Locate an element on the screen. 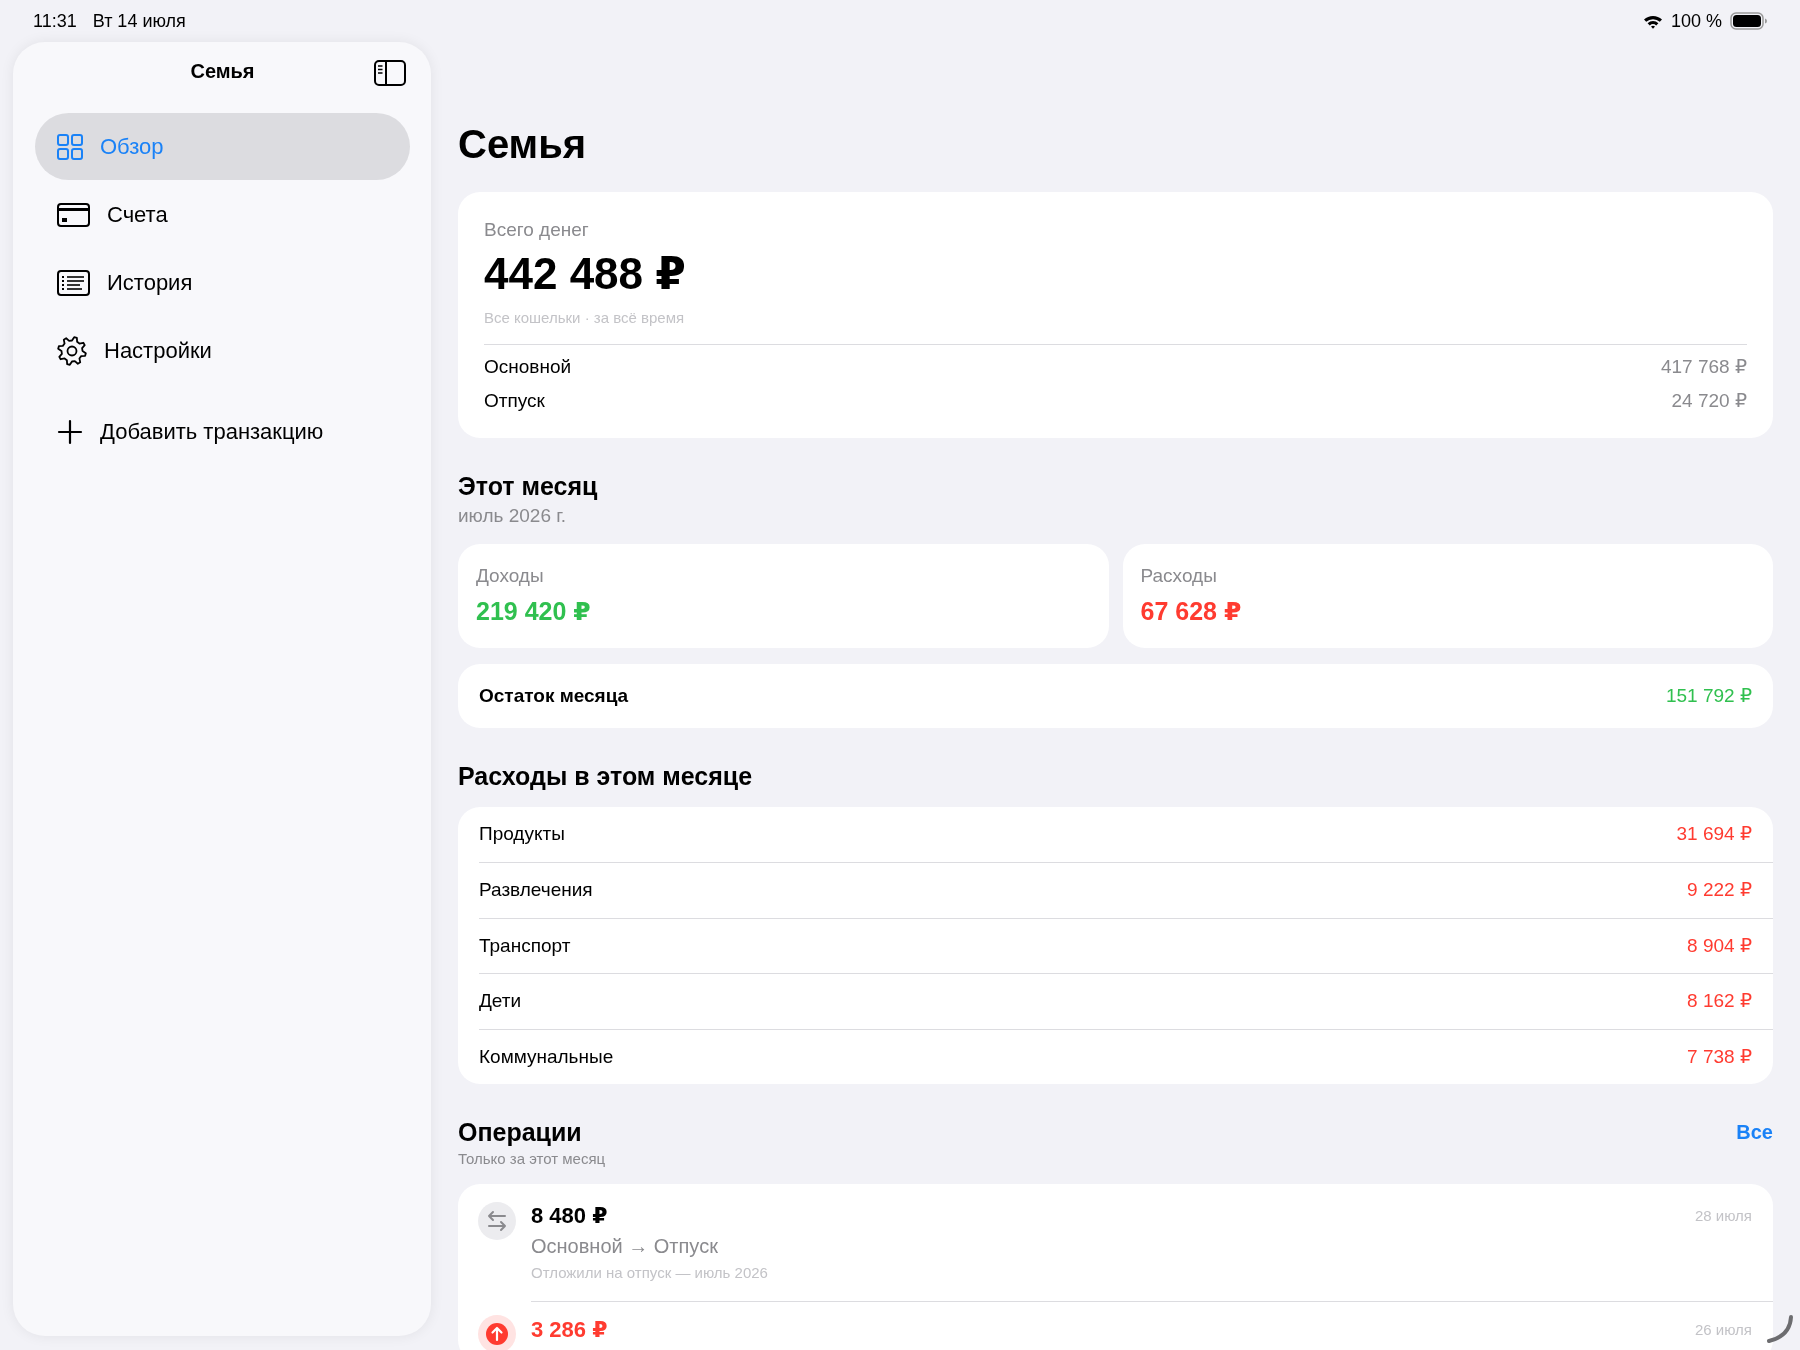 The width and height of the screenshot is (1800, 1350). wallet-amount: 417 768 ₽ is located at coordinates (1703, 367).